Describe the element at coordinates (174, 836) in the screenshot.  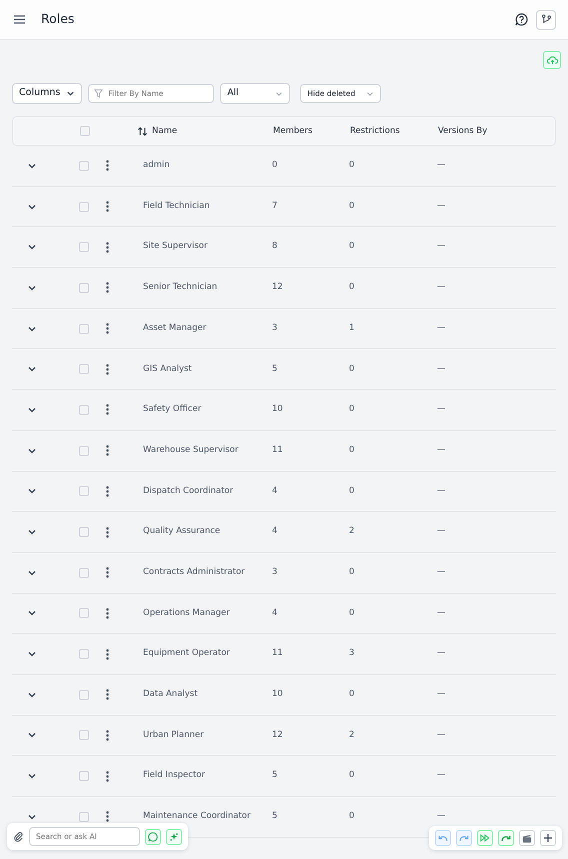
I see `sparkle-button` at that location.